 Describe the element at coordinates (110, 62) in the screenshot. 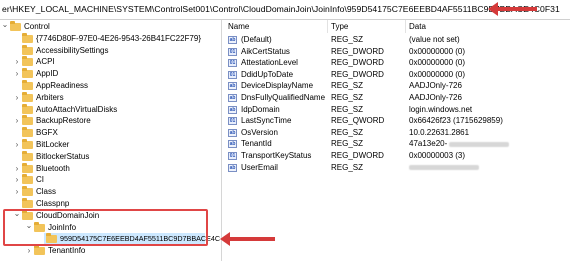

I see `tree-item: › ACPI` at that location.